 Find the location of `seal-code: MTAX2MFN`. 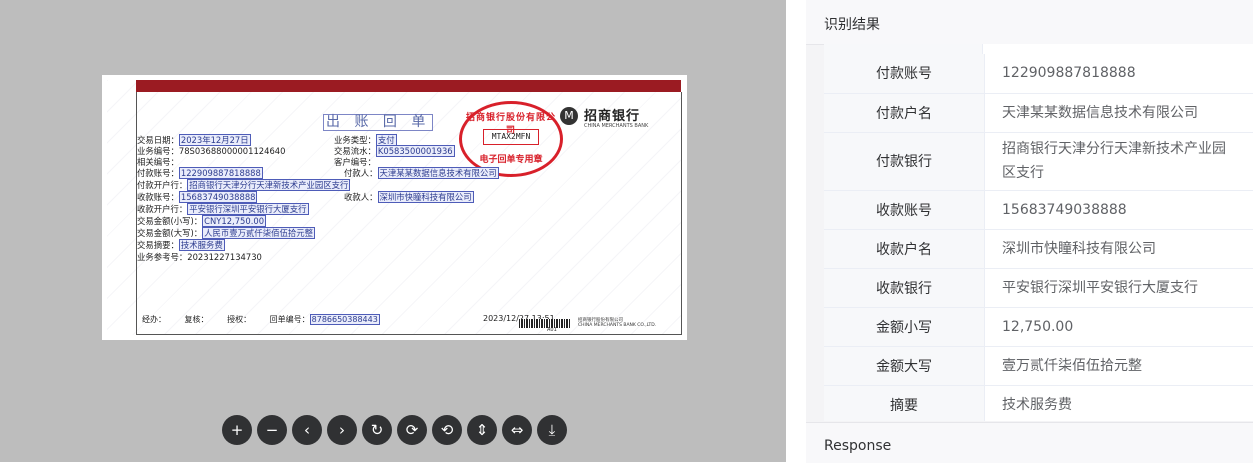

seal-code: MTAX2MFN is located at coordinates (511, 137).